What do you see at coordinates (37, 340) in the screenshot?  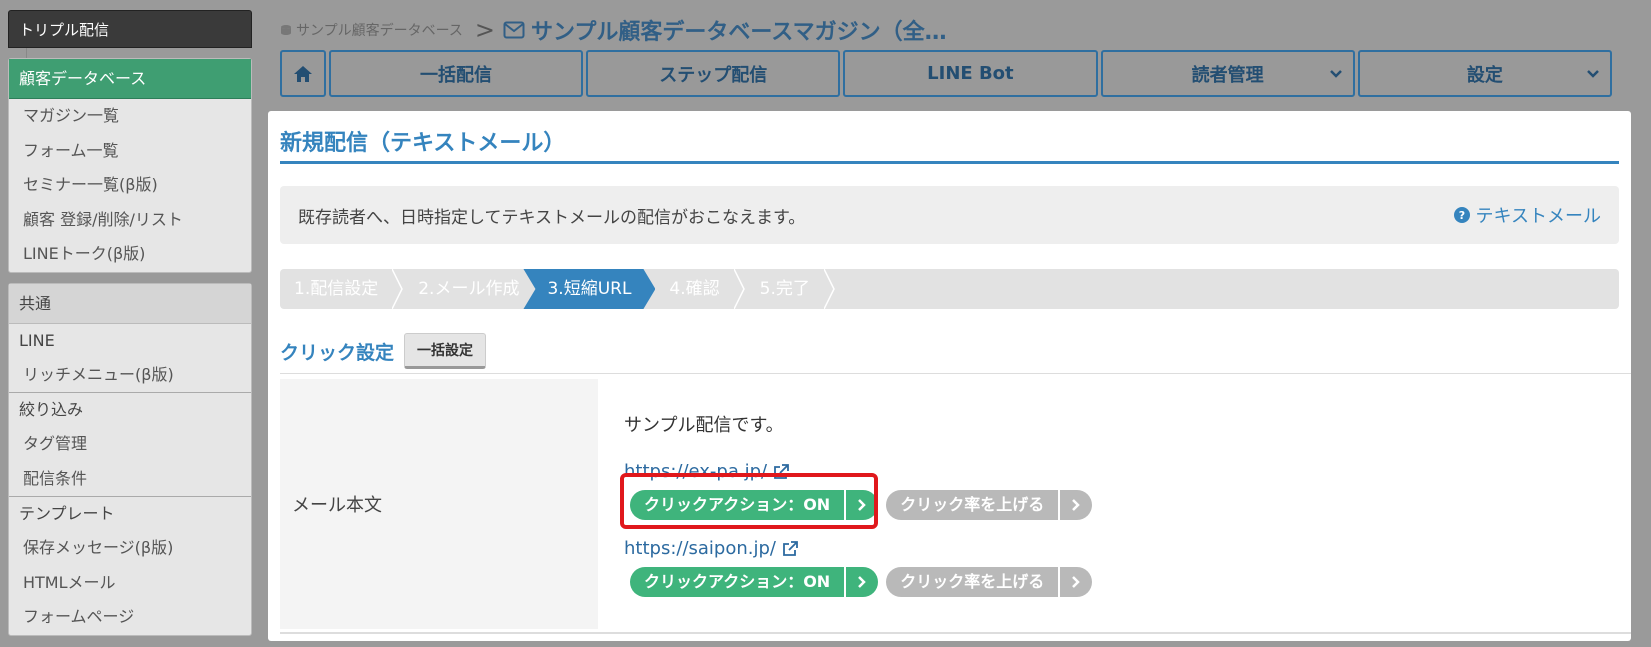 I see `sidebar-group-line: LINE` at bounding box center [37, 340].